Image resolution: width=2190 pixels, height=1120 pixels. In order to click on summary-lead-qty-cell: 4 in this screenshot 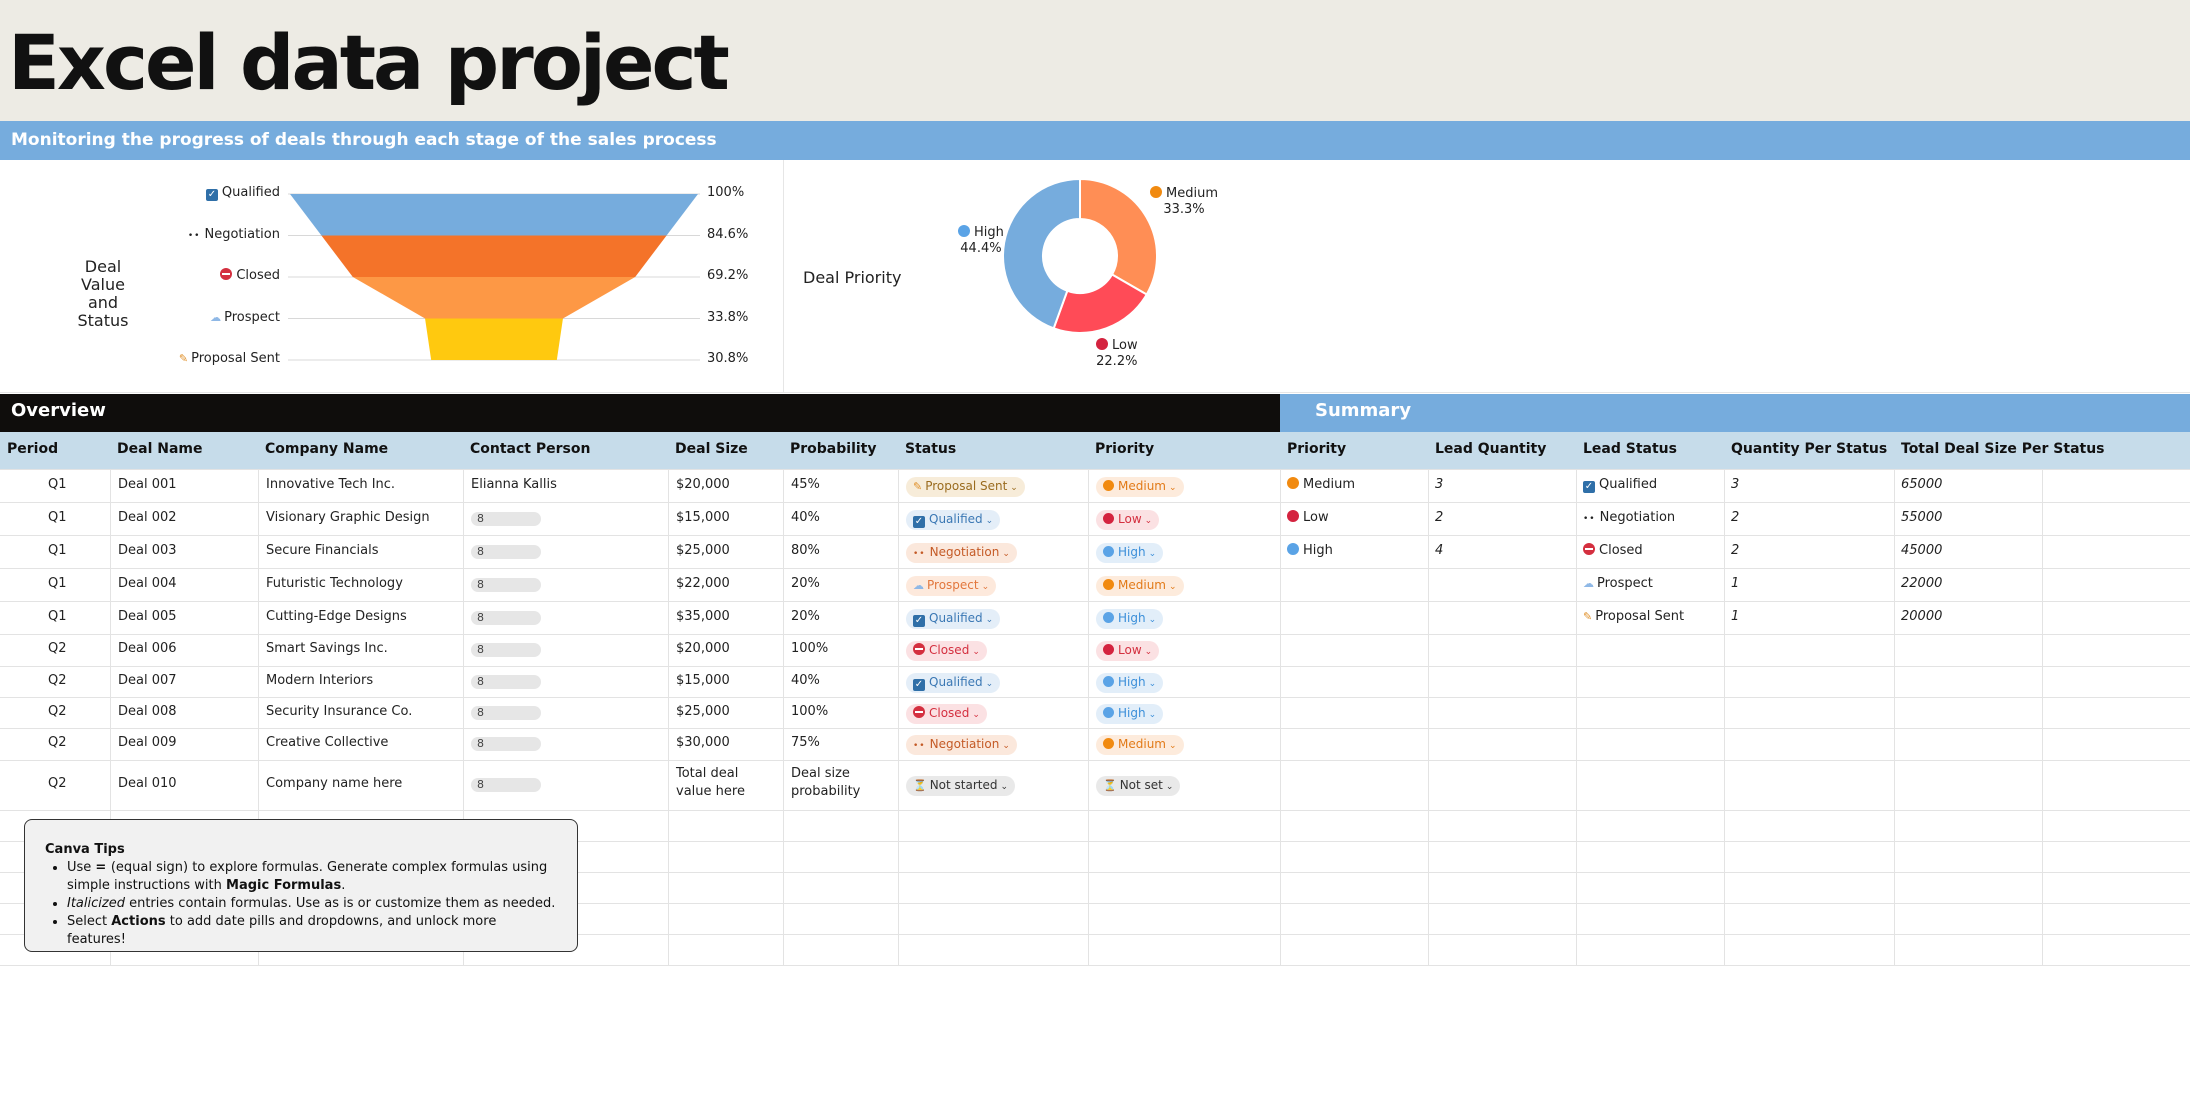, I will do `click(1439, 550)`.